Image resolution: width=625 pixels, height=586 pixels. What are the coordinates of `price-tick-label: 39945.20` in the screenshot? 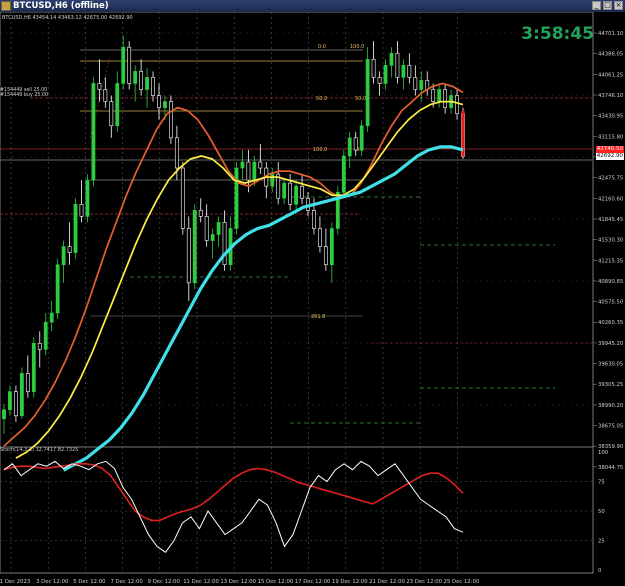 It's located at (611, 344).